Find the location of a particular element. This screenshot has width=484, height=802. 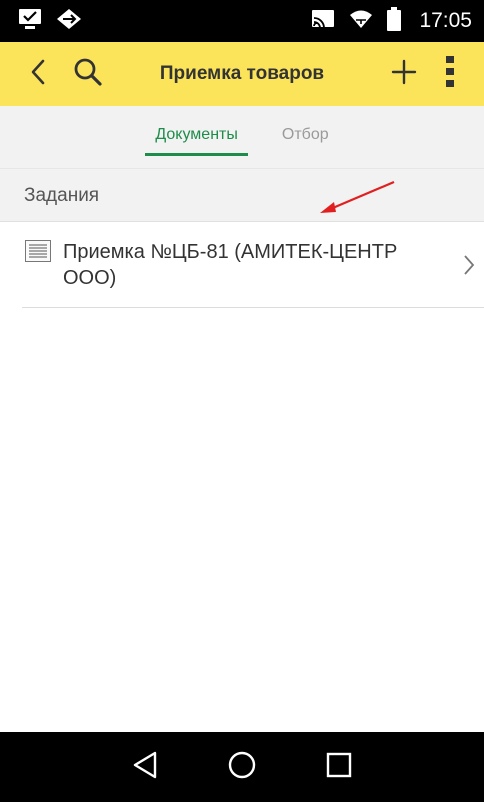

more-button is located at coordinates (450, 74).